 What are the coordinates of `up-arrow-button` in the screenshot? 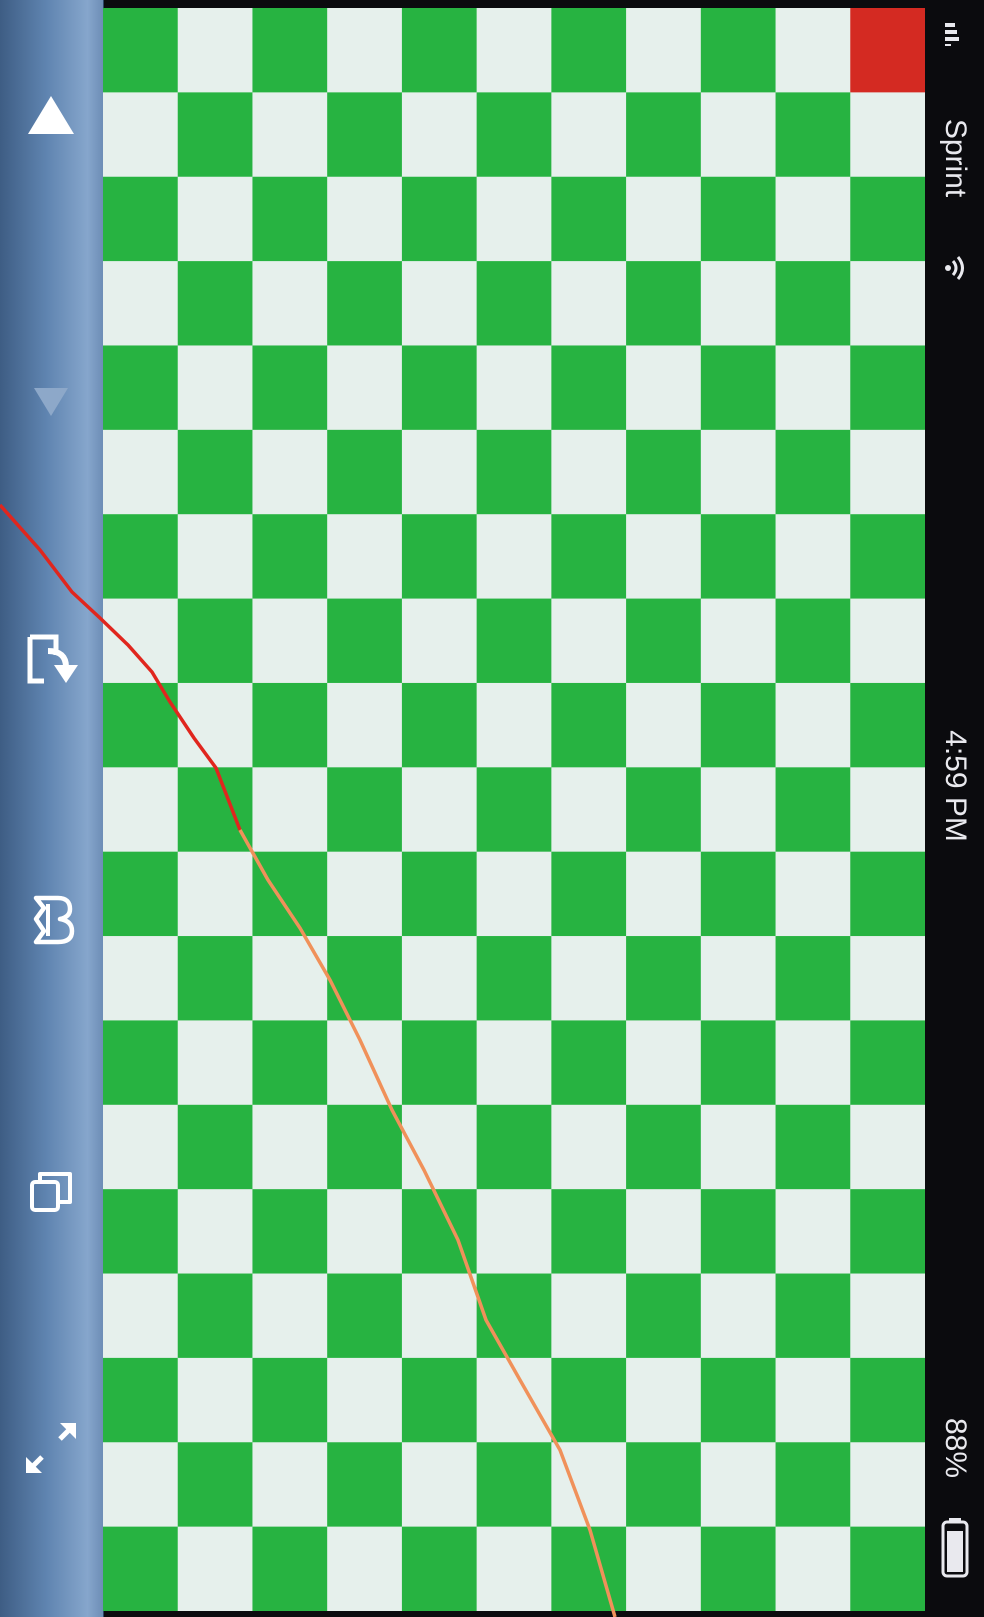 It's located at (51, 115).